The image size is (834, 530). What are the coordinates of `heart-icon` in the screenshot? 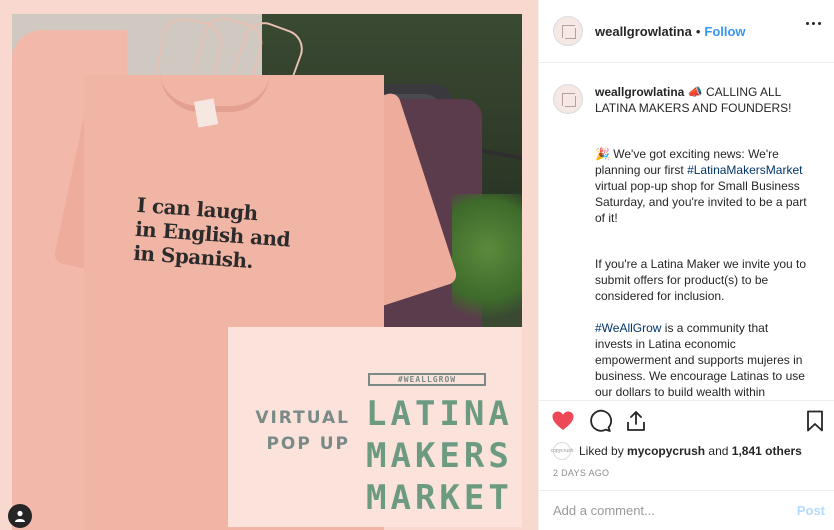 It's located at (563, 421).